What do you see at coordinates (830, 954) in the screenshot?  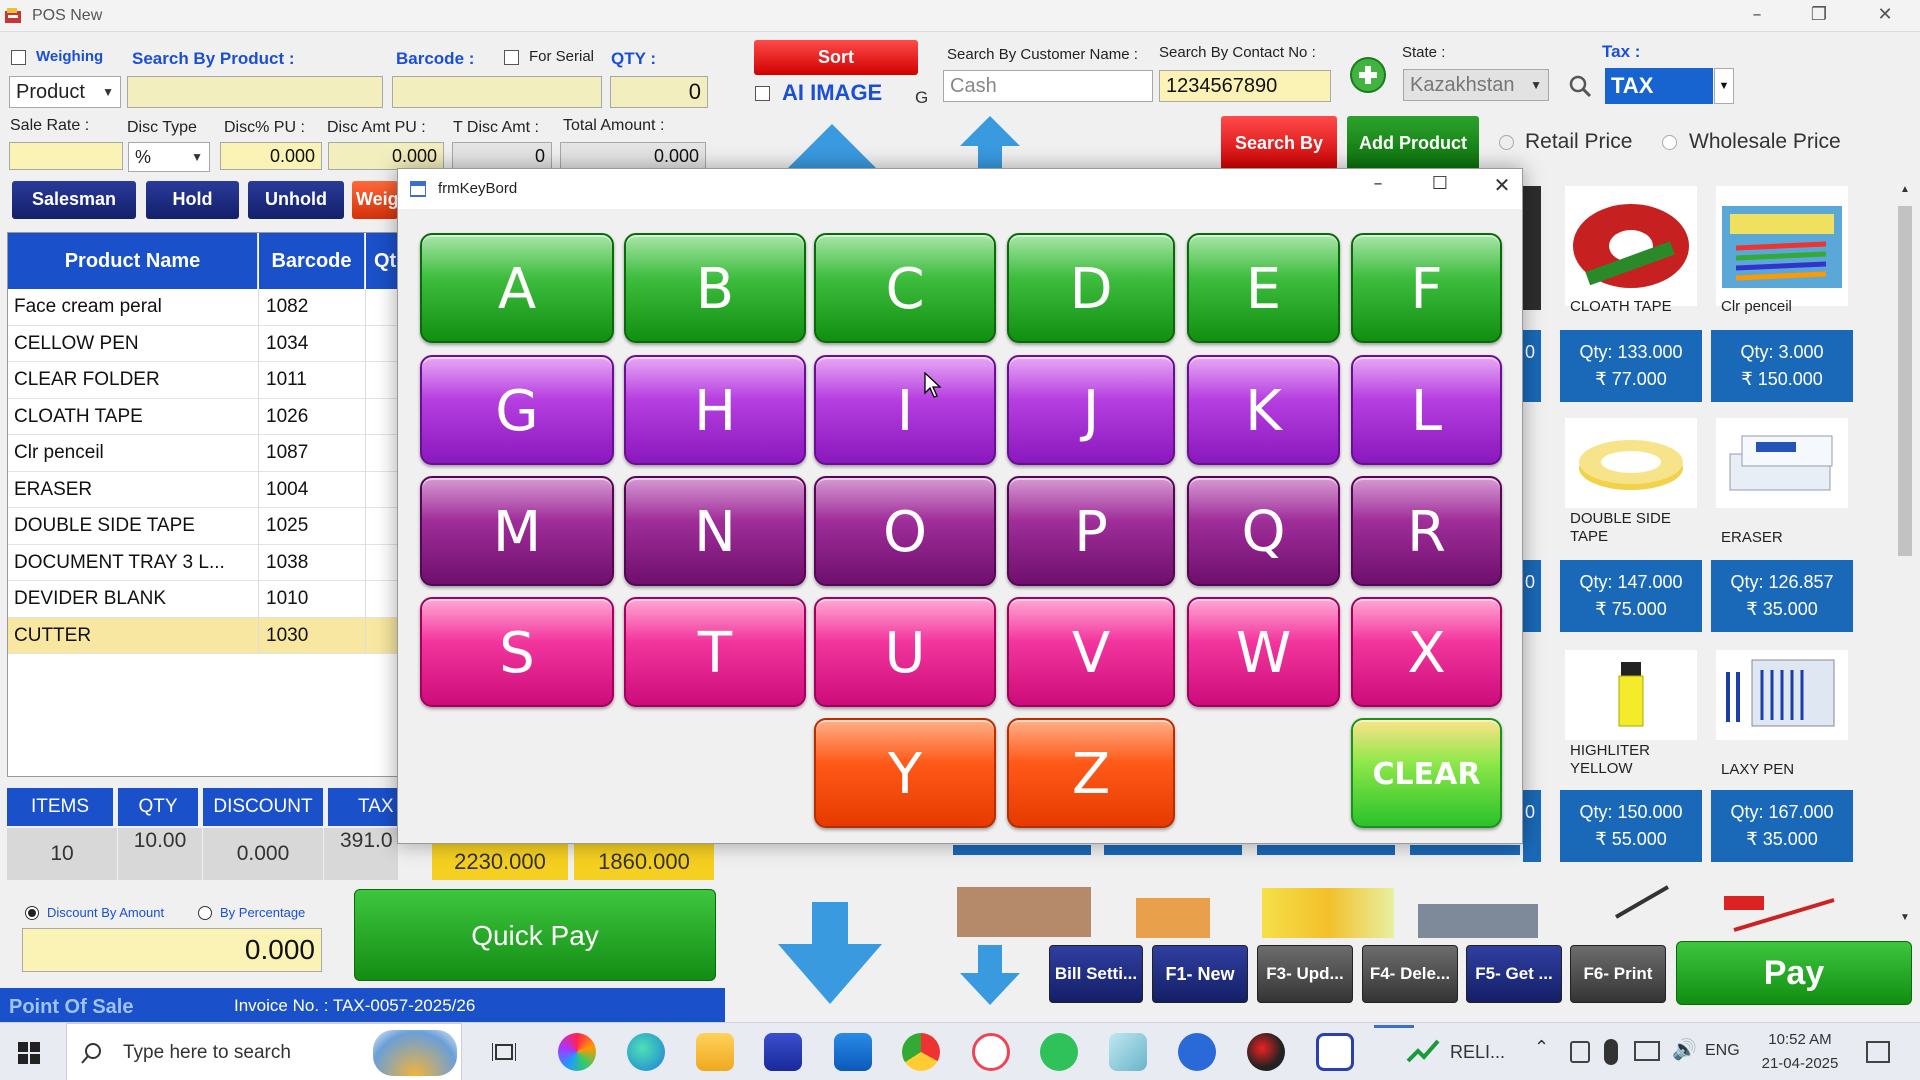 I see `scroll-down-large-icon` at bounding box center [830, 954].